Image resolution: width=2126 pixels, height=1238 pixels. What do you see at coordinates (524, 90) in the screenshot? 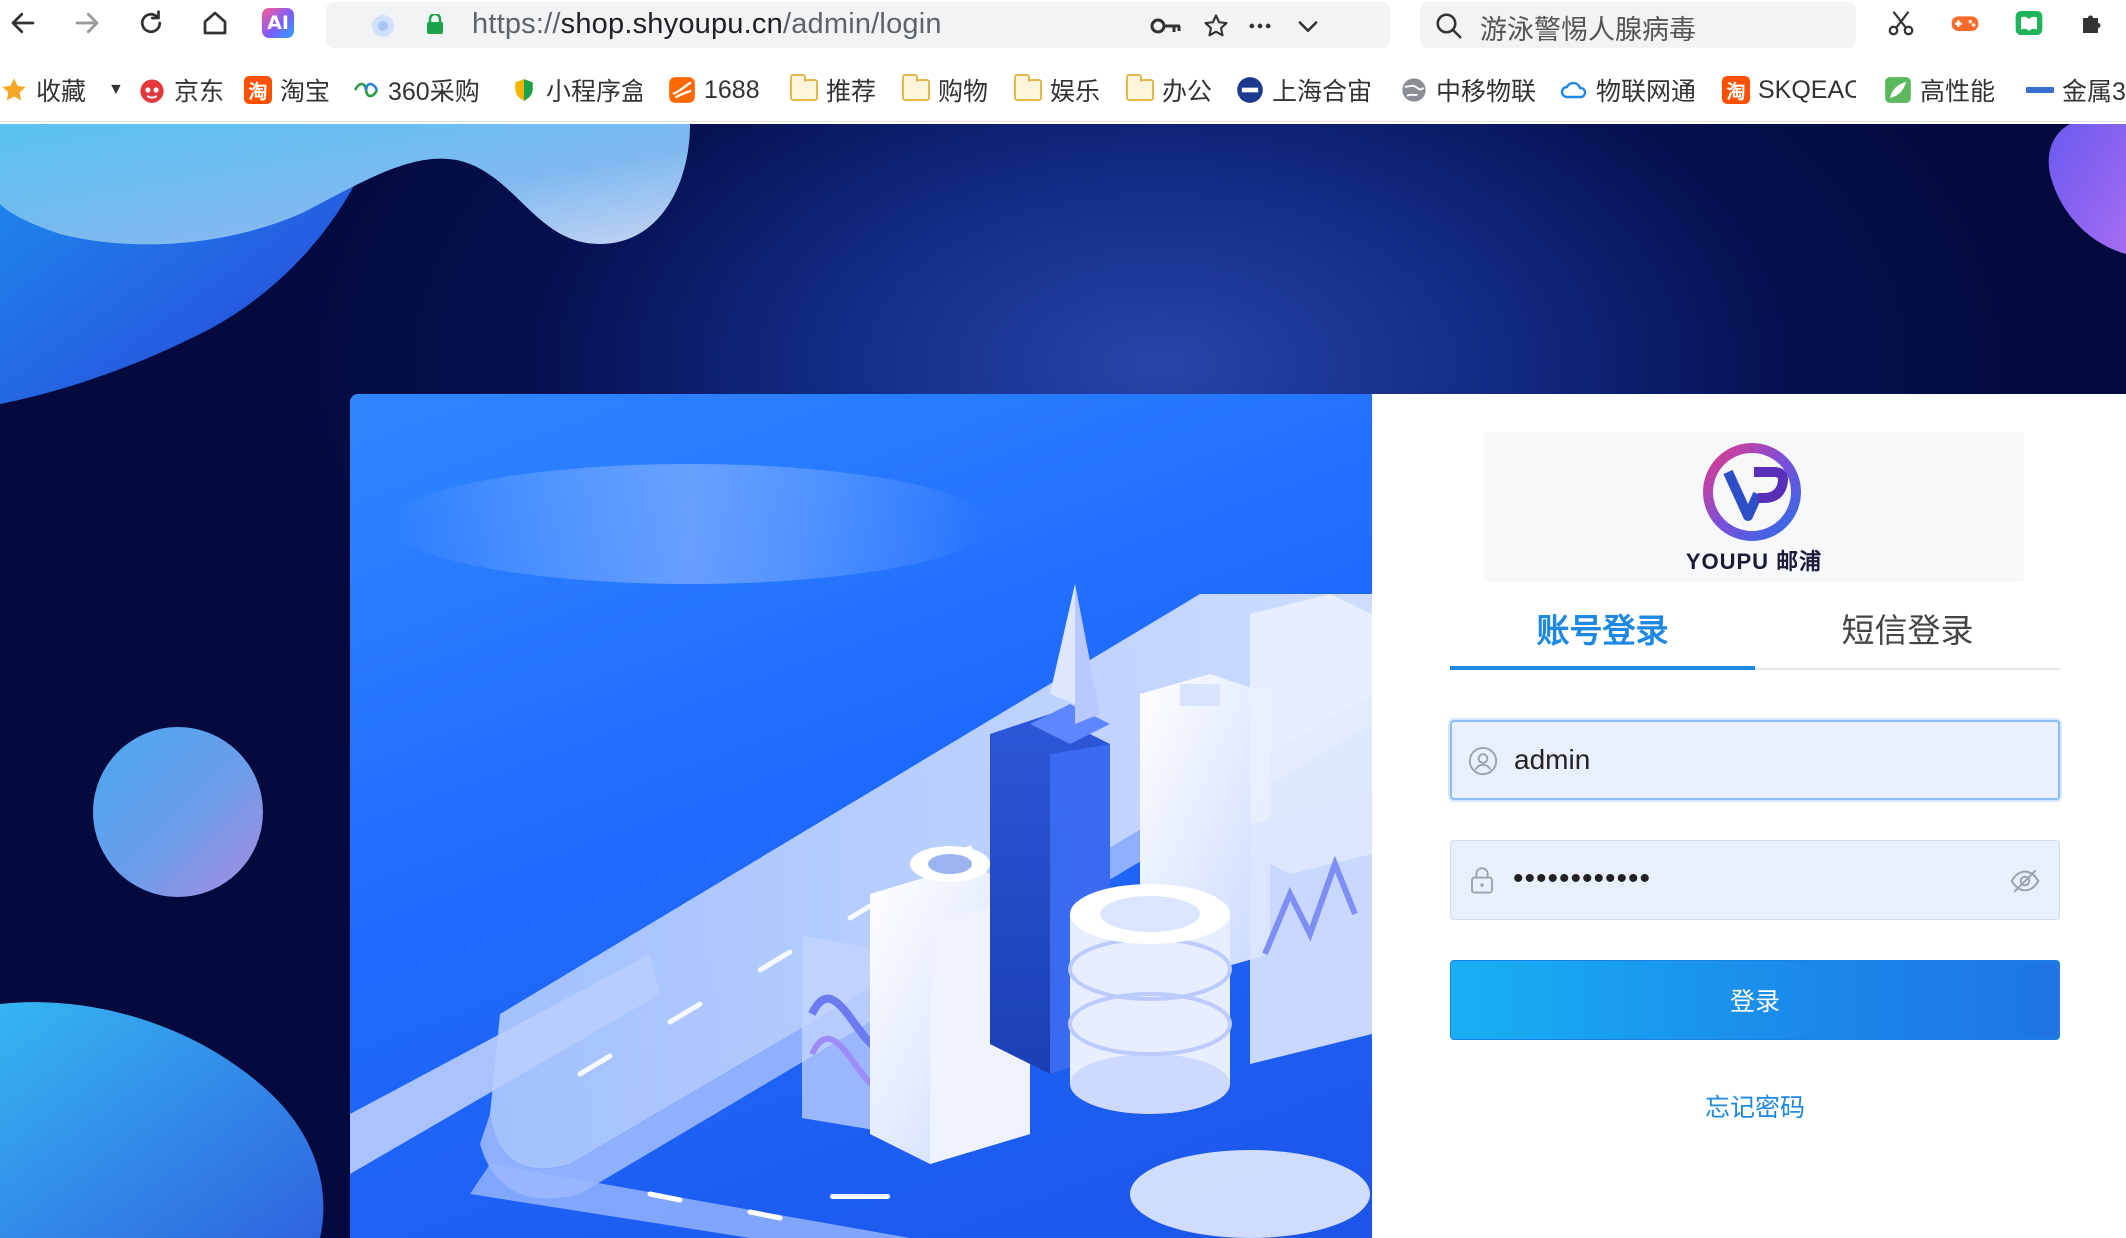
I see `shield-icon` at bounding box center [524, 90].